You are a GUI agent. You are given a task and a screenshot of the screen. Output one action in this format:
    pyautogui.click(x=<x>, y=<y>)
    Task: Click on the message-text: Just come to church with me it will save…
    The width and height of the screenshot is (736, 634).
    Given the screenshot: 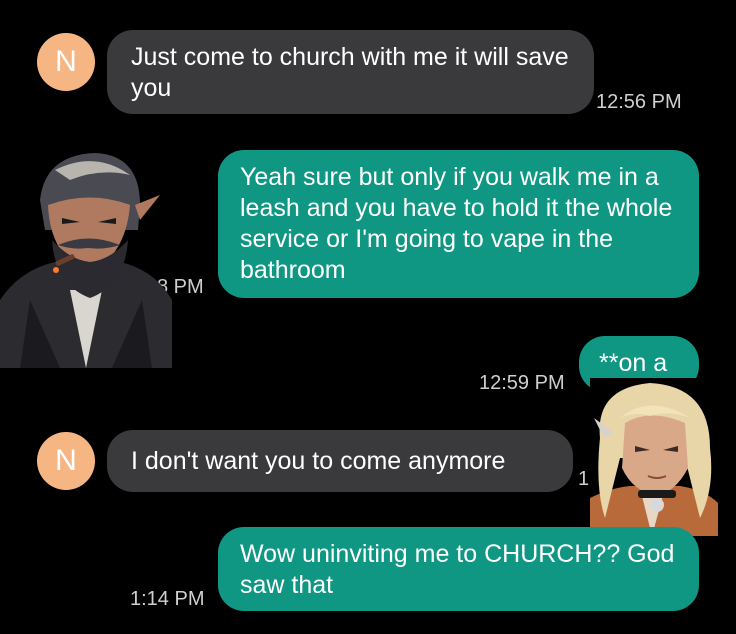 What is the action you would take?
    pyautogui.click(x=350, y=72)
    